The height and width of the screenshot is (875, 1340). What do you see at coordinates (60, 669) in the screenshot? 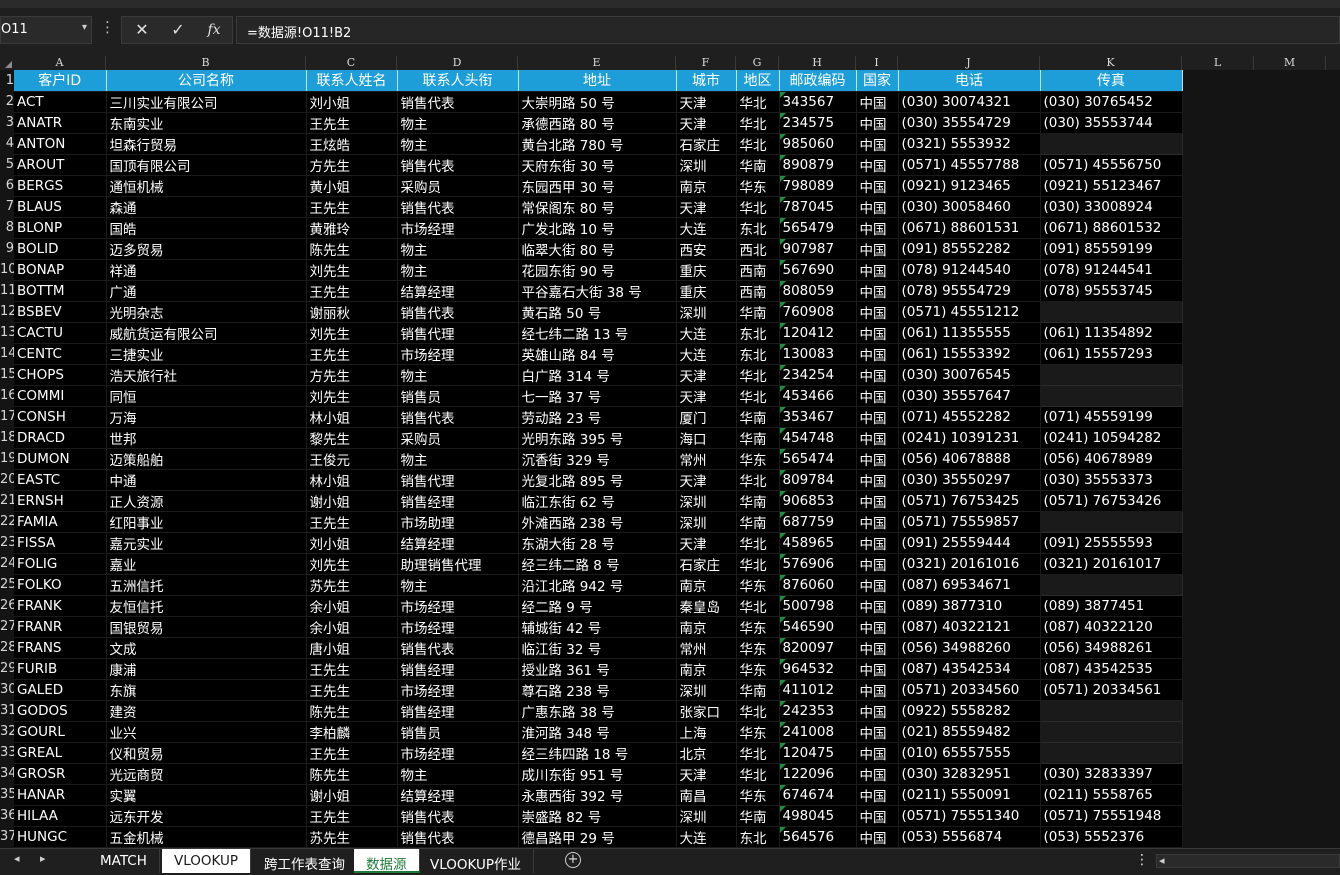
I see `cell-customer-id: FURIB` at bounding box center [60, 669].